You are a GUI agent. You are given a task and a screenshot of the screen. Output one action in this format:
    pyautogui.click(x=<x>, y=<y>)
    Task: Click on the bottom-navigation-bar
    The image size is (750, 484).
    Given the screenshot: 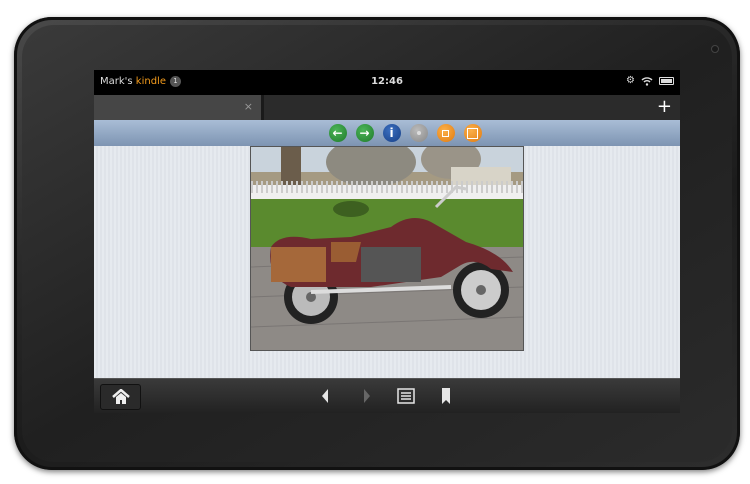 What is the action you would take?
    pyautogui.click(x=387, y=395)
    